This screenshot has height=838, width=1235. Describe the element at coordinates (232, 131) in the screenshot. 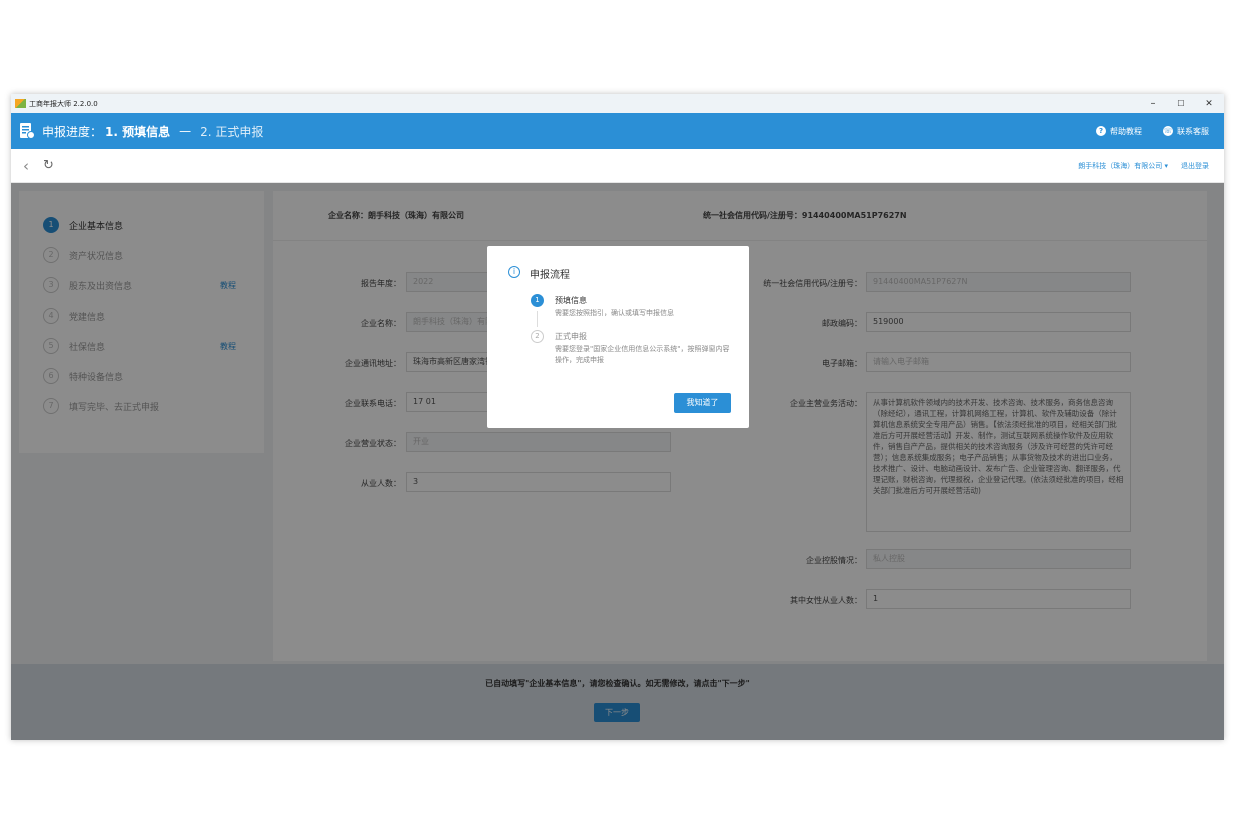

I see `progress-step-submit: 2. 正式申报` at that location.